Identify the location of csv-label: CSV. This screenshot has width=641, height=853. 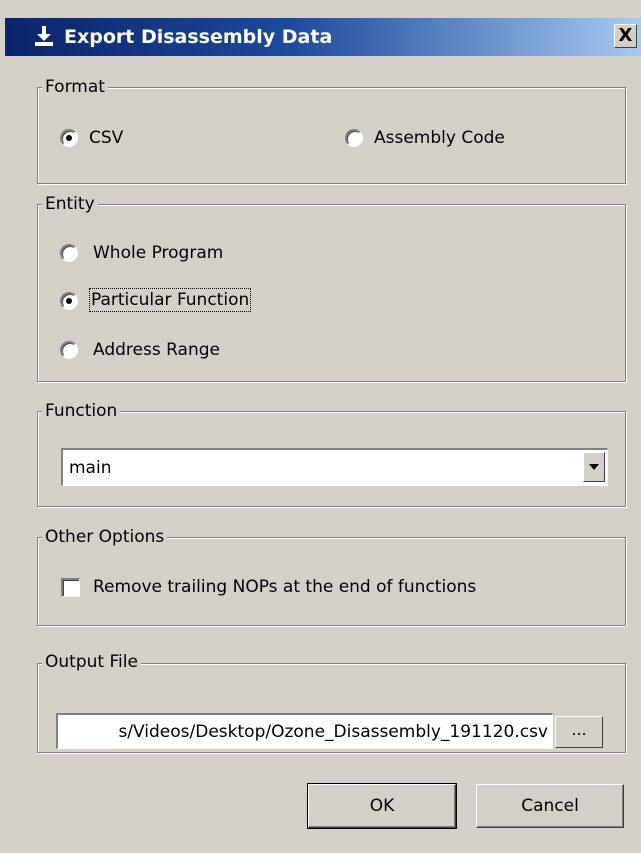
(106, 138).